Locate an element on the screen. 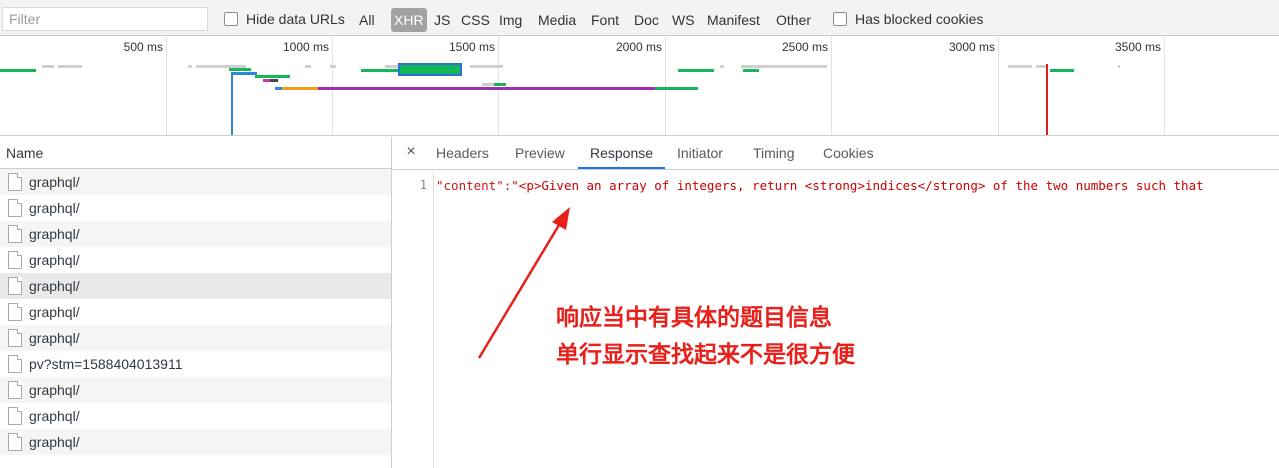  type-filter-xhr: XHR is located at coordinates (409, 20).